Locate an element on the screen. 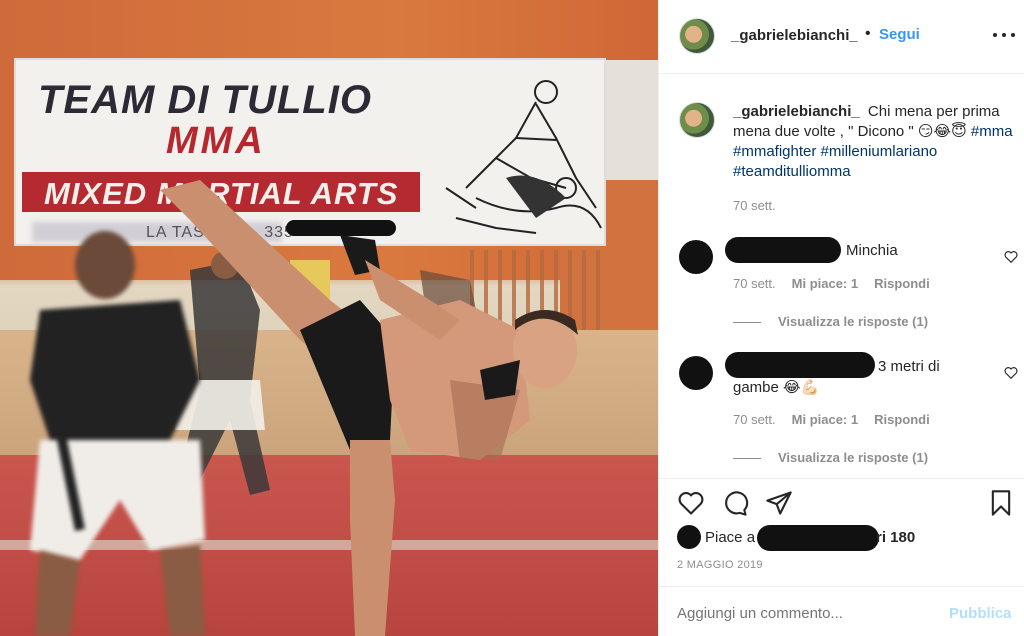  publish-button: Pubblica is located at coordinates (980, 613).